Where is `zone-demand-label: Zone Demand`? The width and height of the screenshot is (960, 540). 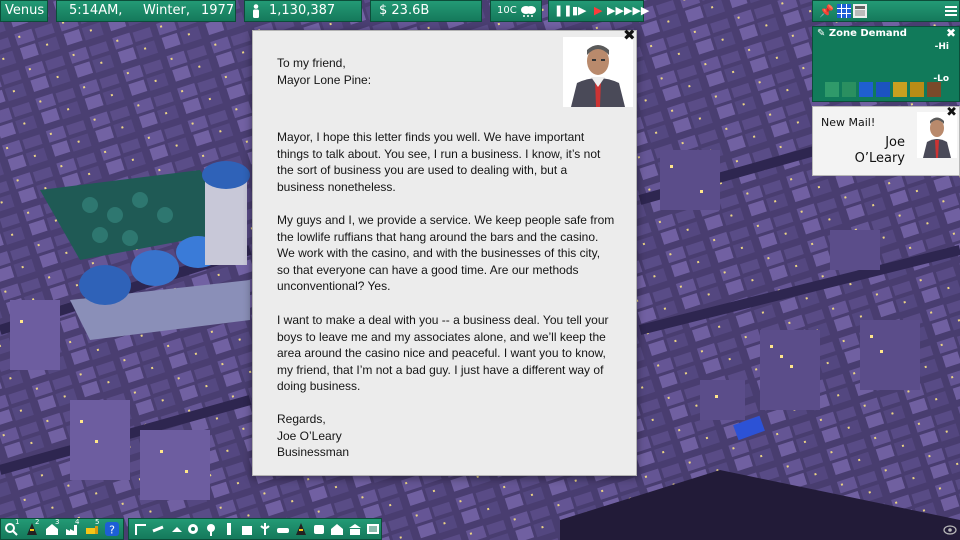 zone-demand-label: Zone Demand is located at coordinates (867, 33).